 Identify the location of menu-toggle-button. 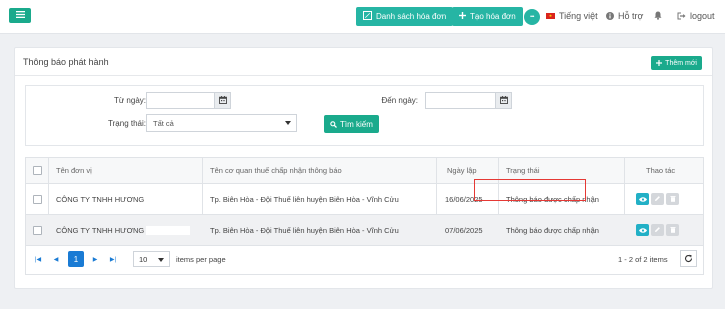
(20, 15).